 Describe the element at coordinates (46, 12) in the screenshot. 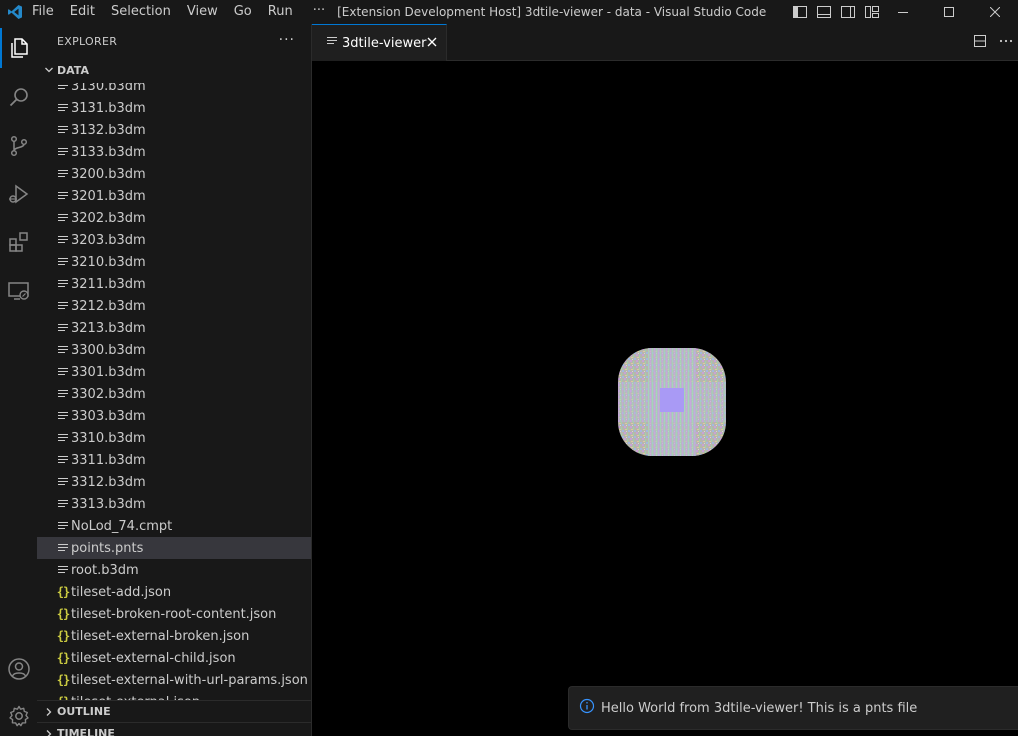

I see `menu-file: File` at that location.